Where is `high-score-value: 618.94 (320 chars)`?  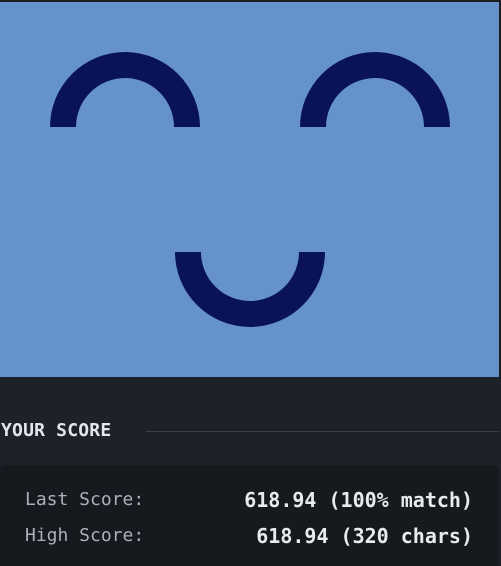 high-score-value: 618.94 (320 chars) is located at coordinates (364, 536).